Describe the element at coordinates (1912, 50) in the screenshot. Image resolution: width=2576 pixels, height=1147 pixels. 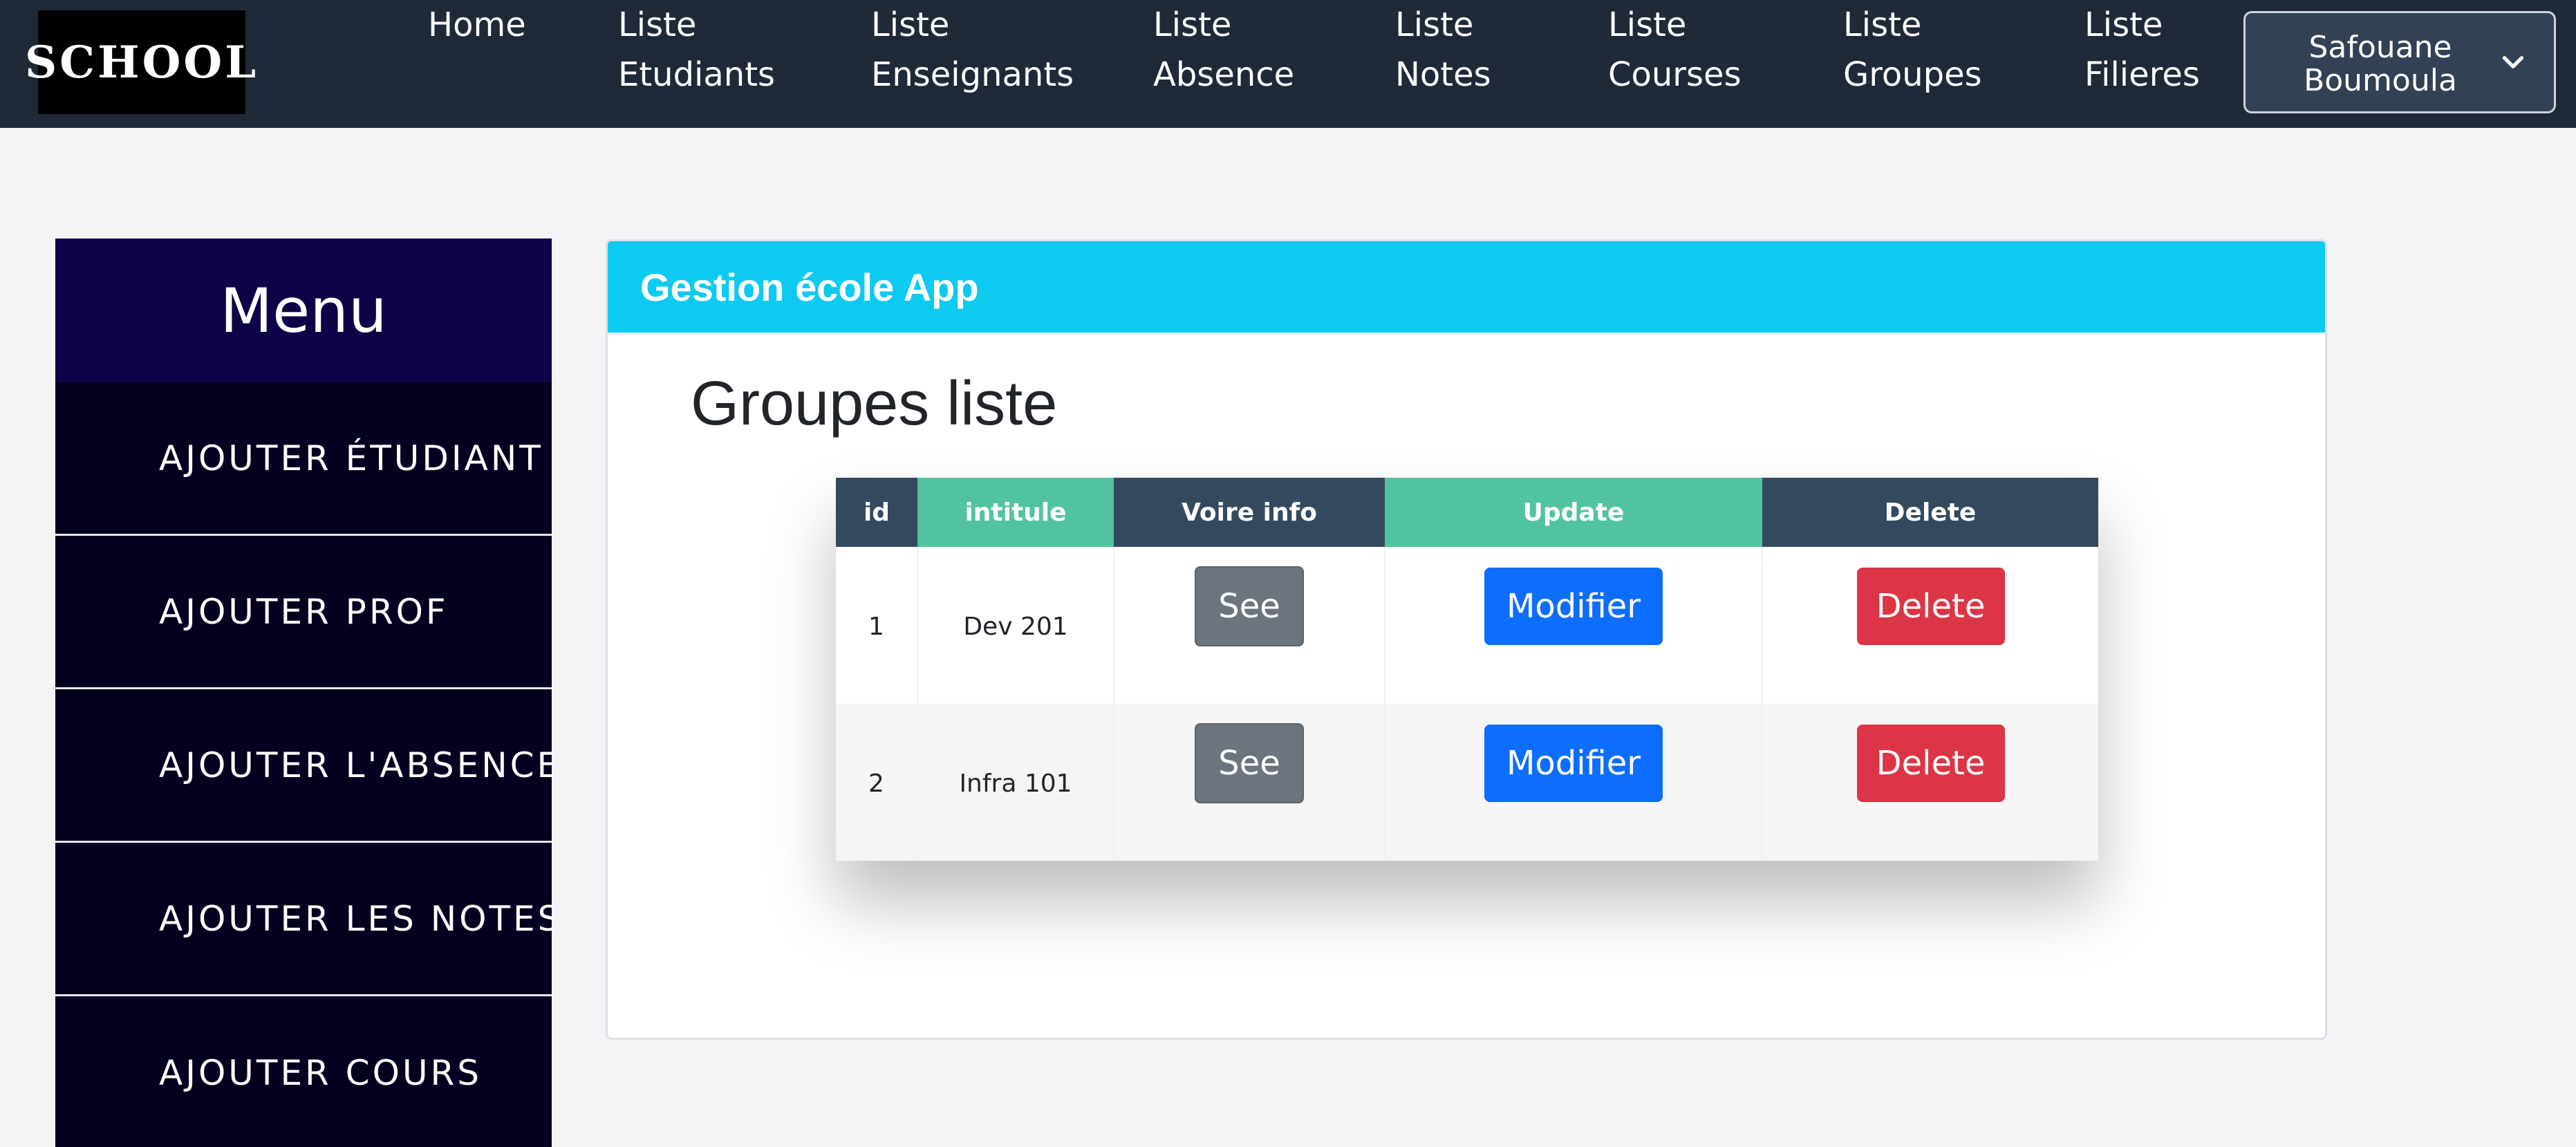
I see `nav-liste-groupes-link: Liste Groupes` at that location.